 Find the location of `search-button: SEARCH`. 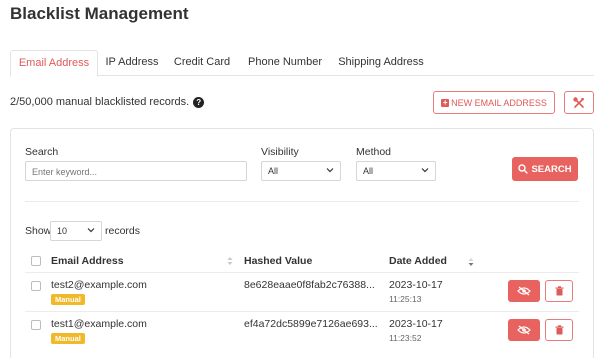

search-button: SEARCH is located at coordinates (545, 169).